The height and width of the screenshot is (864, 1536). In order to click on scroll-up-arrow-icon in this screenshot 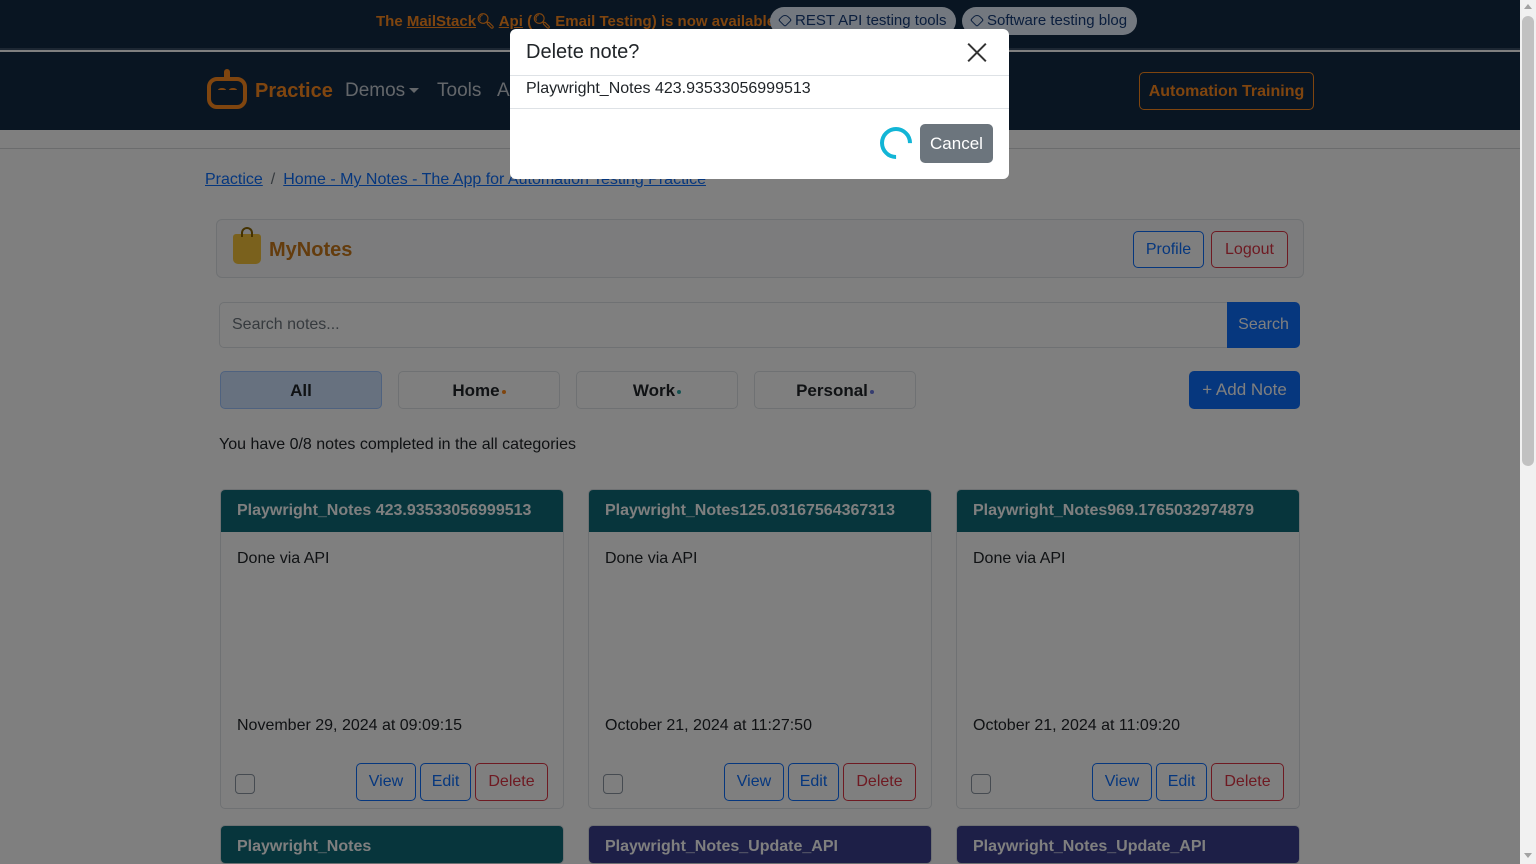, I will do `click(1528, 6)`.